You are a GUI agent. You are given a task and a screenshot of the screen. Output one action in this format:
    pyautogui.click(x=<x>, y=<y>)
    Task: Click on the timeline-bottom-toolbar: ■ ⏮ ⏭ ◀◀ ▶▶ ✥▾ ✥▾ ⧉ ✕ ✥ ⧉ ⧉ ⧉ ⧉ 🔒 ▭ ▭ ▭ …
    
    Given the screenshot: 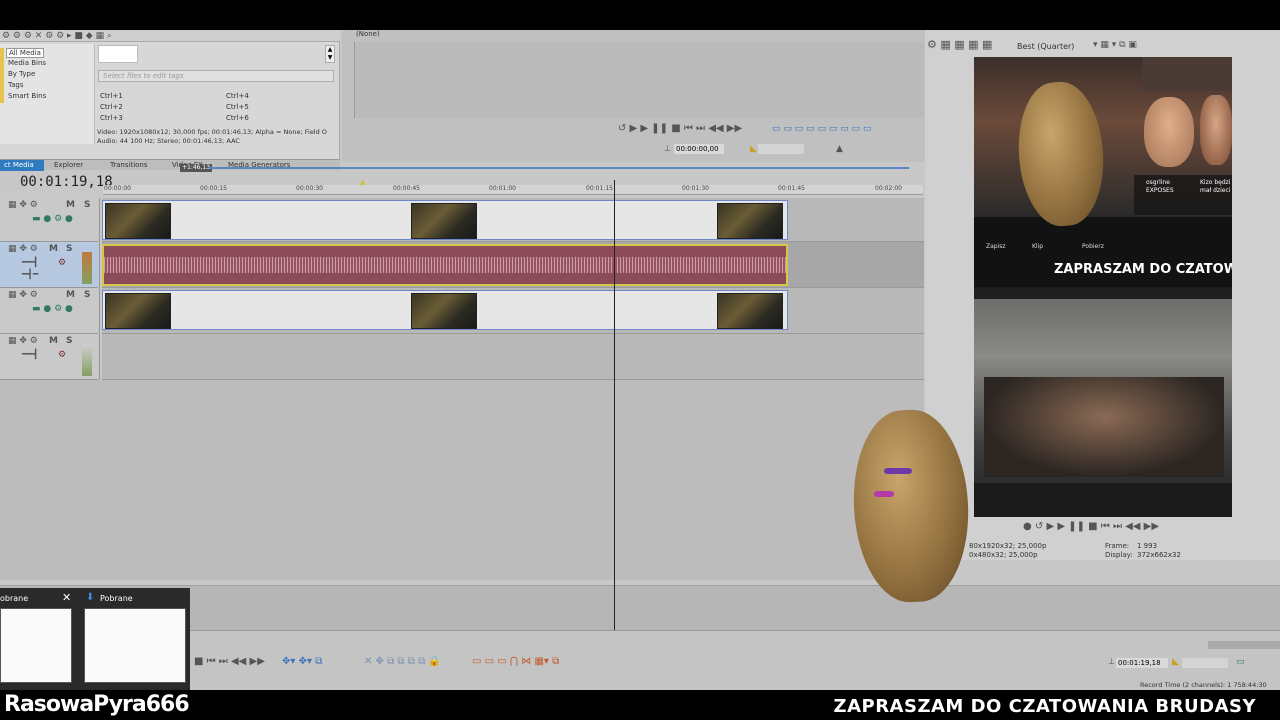 What is the action you would take?
    pyautogui.click(x=640, y=660)
    